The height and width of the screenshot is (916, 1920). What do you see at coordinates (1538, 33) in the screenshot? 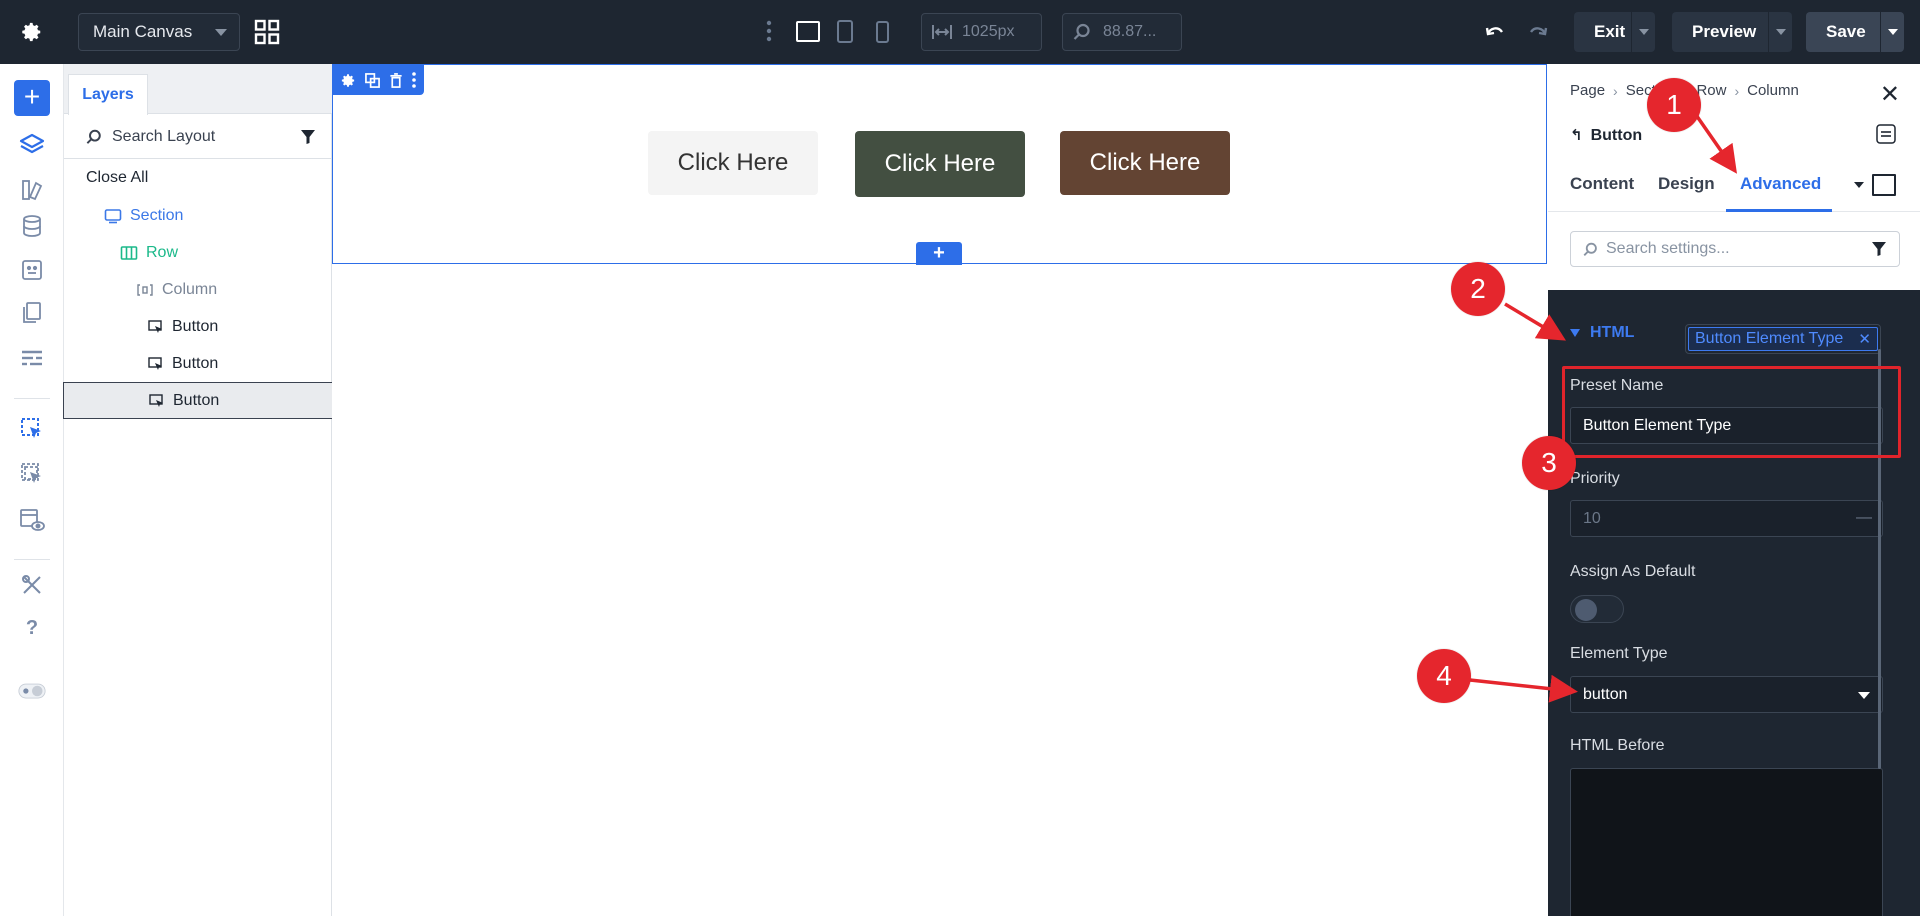
I see `redo-icon` at bounding box center [1538, 33].